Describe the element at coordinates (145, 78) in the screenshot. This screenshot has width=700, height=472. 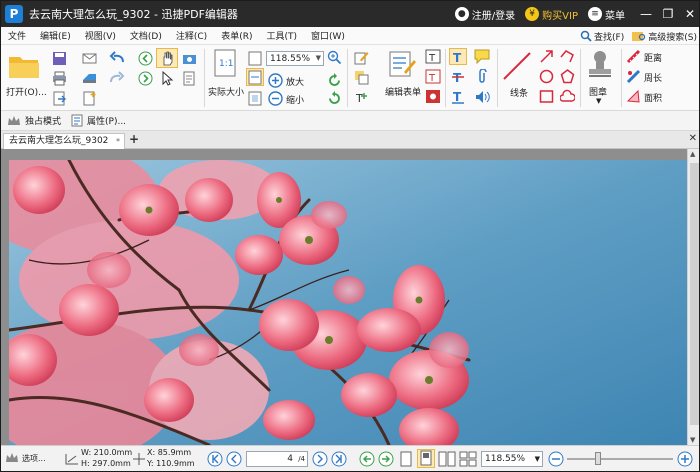
I see `next-view-button` at that location.